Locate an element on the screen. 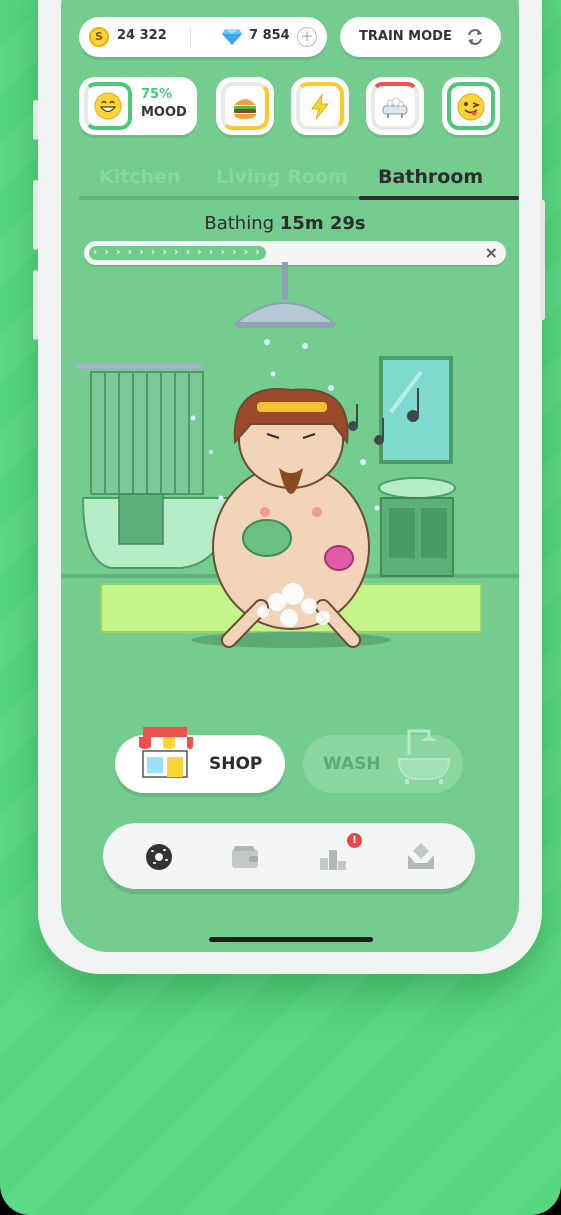 The height and width of the screenshot is (1215, 561). add-currency-button: + is located at coordinates (307, 37).